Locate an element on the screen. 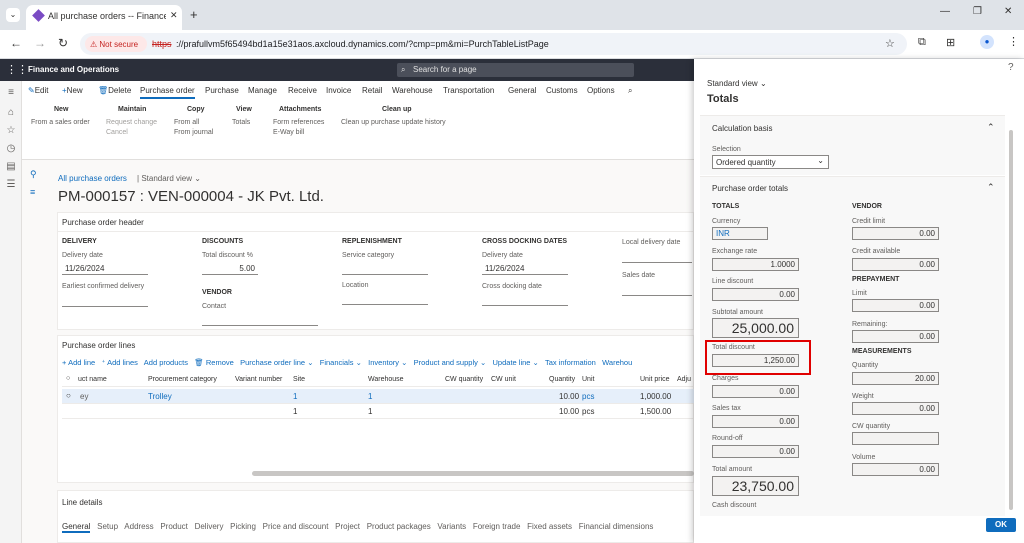  detail-tab-setup: Setup is located at coordinates (107, 526).